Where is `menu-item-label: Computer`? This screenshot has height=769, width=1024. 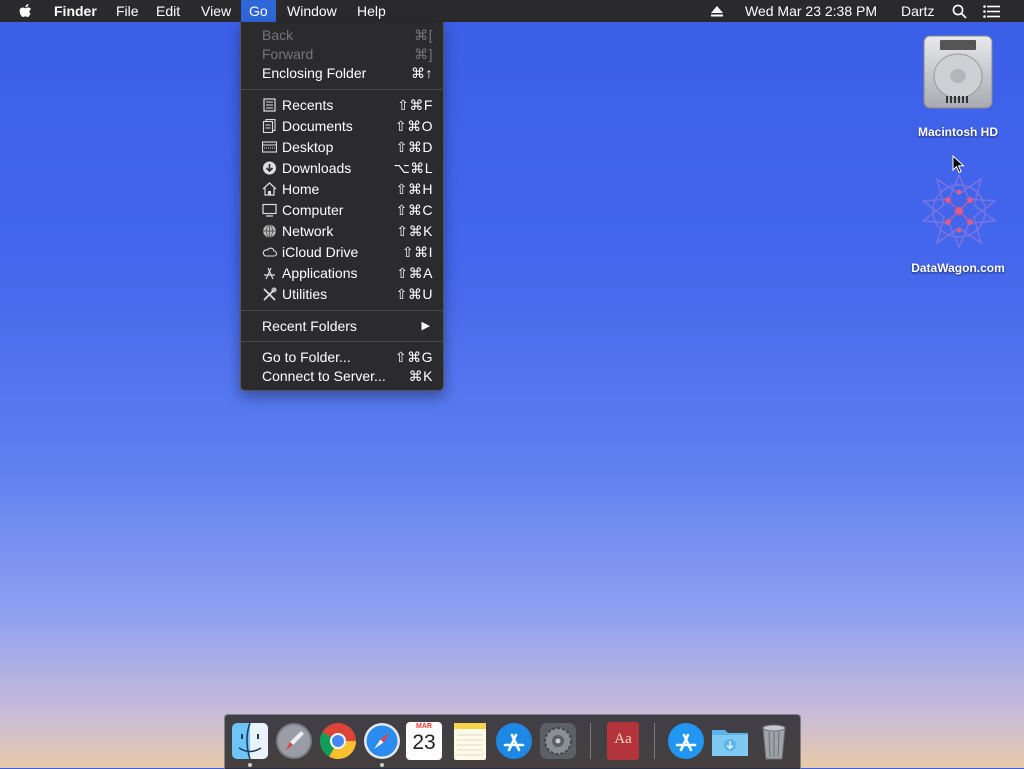 menu-item-label: Computer is located at coordinates (313, 210).